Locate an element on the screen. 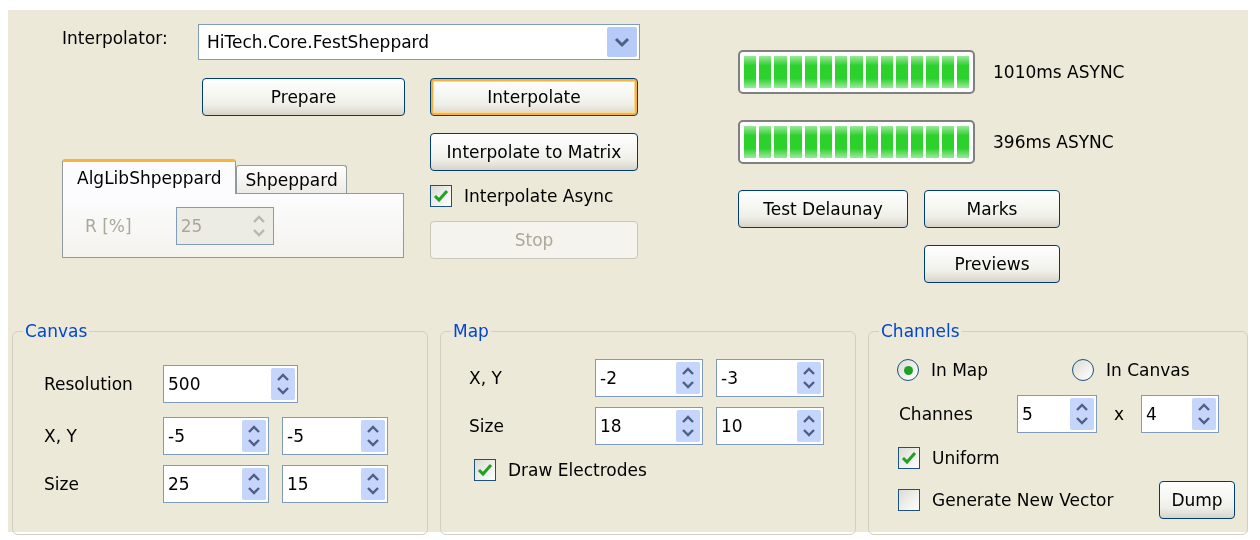 The width and height of the screenshot is (1260, 540). spin-field: 10 is located at coordinates (770, 426).